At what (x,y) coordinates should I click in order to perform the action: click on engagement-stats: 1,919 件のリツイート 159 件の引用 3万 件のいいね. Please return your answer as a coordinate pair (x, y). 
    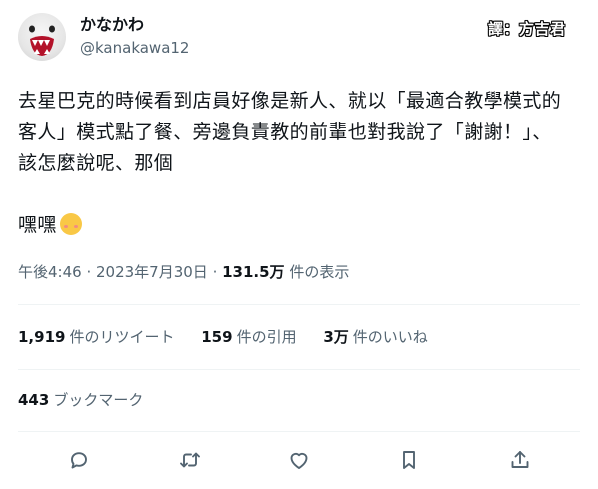
    Looking at the image, I should click on (234, 337).